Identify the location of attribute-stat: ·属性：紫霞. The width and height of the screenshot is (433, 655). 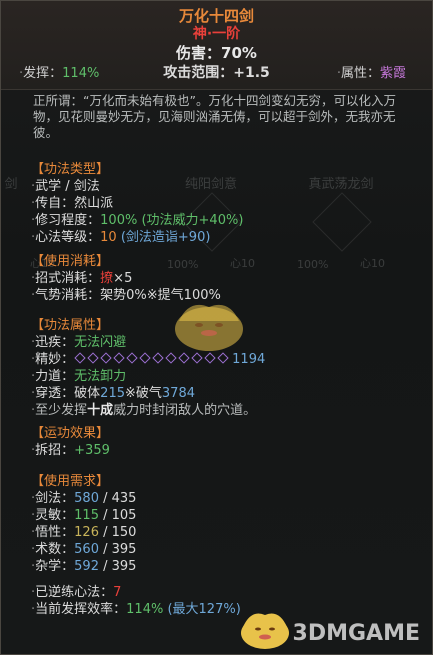
(371, 73).